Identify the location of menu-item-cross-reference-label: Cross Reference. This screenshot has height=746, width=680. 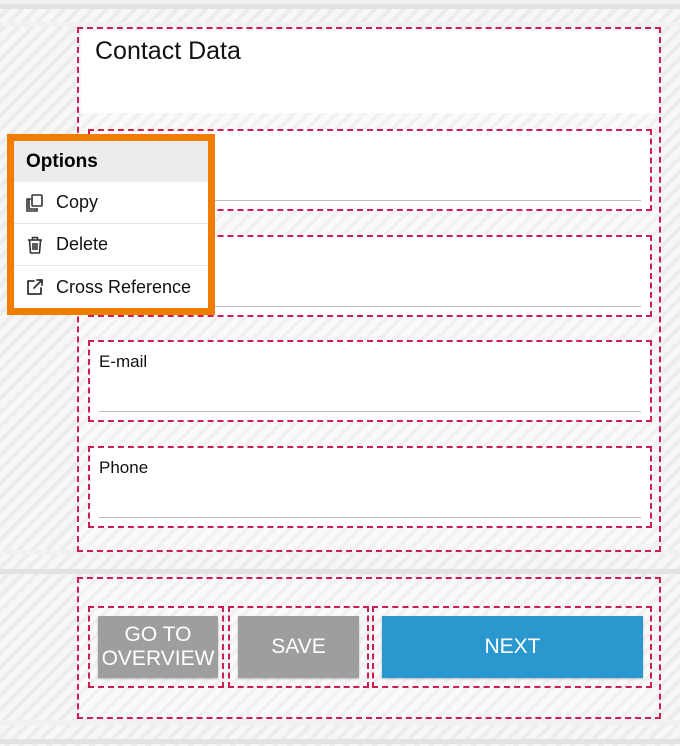
(124, 286).